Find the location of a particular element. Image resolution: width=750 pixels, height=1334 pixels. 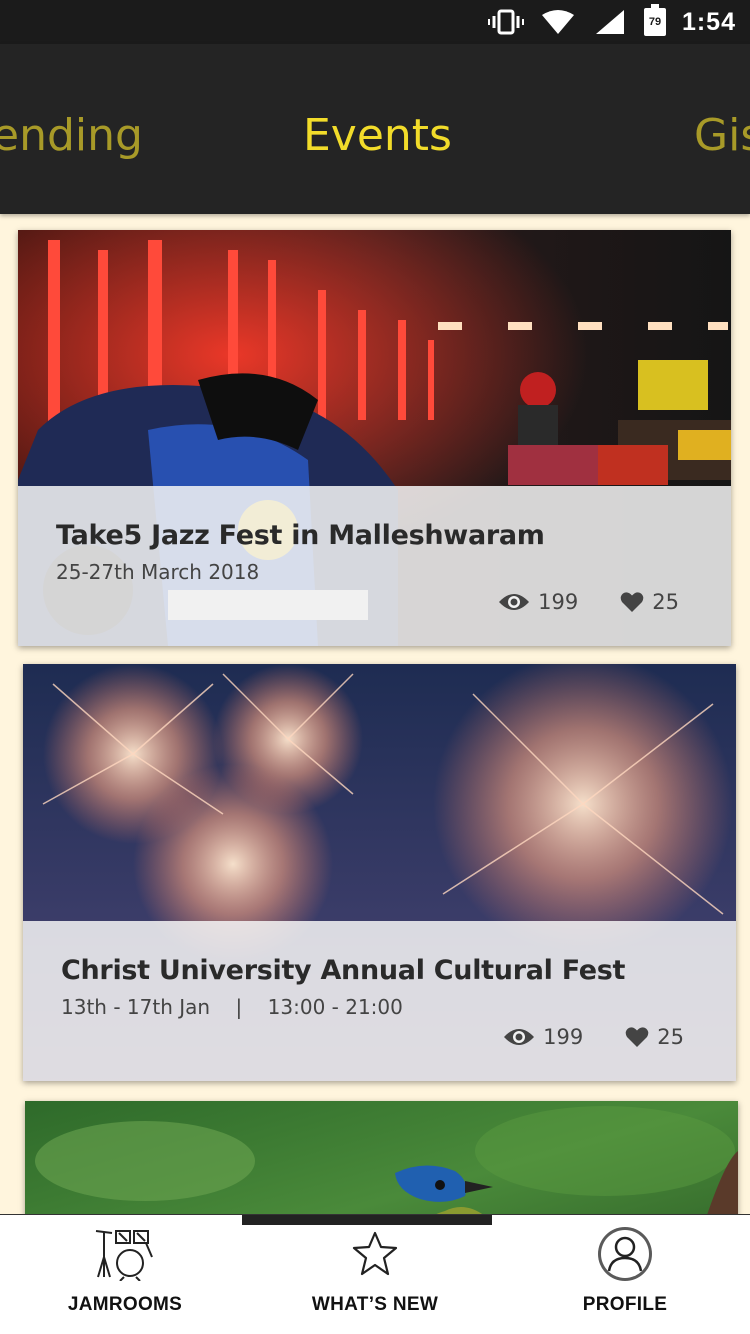

nav-whats-new: WHAT’S NEW is located at coordinates (375, 1274).